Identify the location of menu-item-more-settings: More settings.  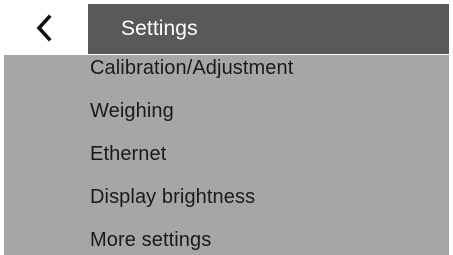
(226, 237).